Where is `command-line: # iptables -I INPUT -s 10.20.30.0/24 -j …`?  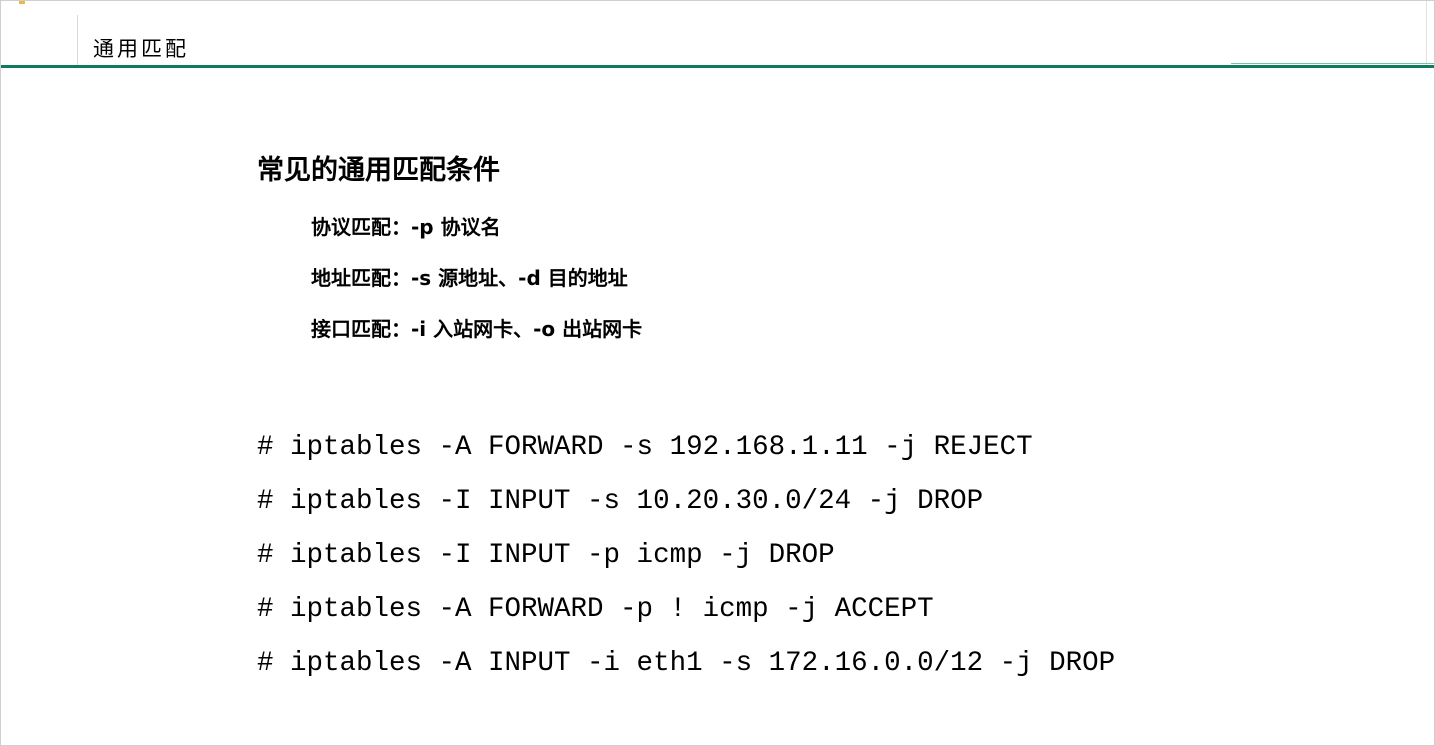
command-line: # iptables -I INPUT -s 10.20.30.0/24 -j … is located at coordinates (620, 501).